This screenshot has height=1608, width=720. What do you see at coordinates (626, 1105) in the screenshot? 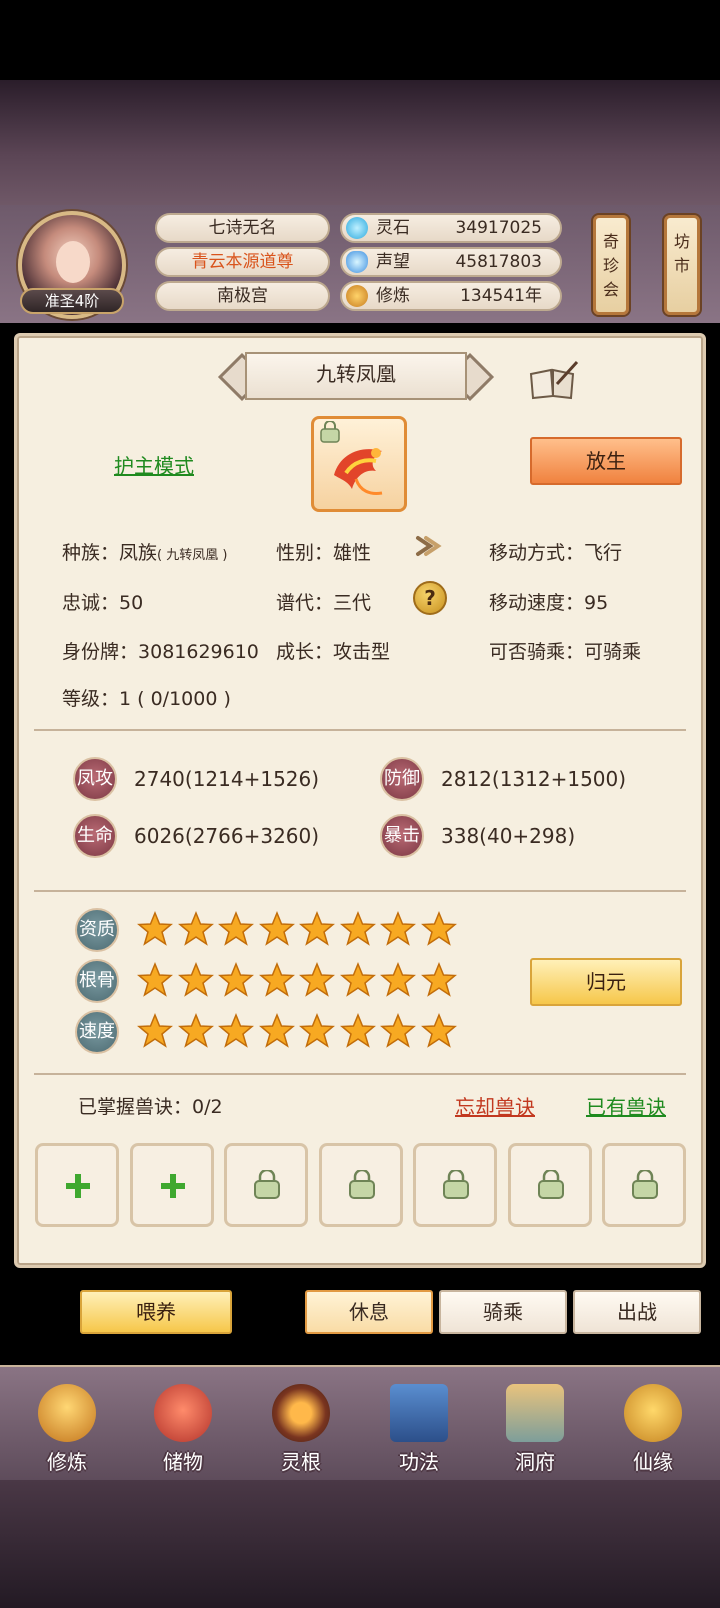
I see `owned-skills-link: 已有兽诀` at bounding box center [626, 1105].